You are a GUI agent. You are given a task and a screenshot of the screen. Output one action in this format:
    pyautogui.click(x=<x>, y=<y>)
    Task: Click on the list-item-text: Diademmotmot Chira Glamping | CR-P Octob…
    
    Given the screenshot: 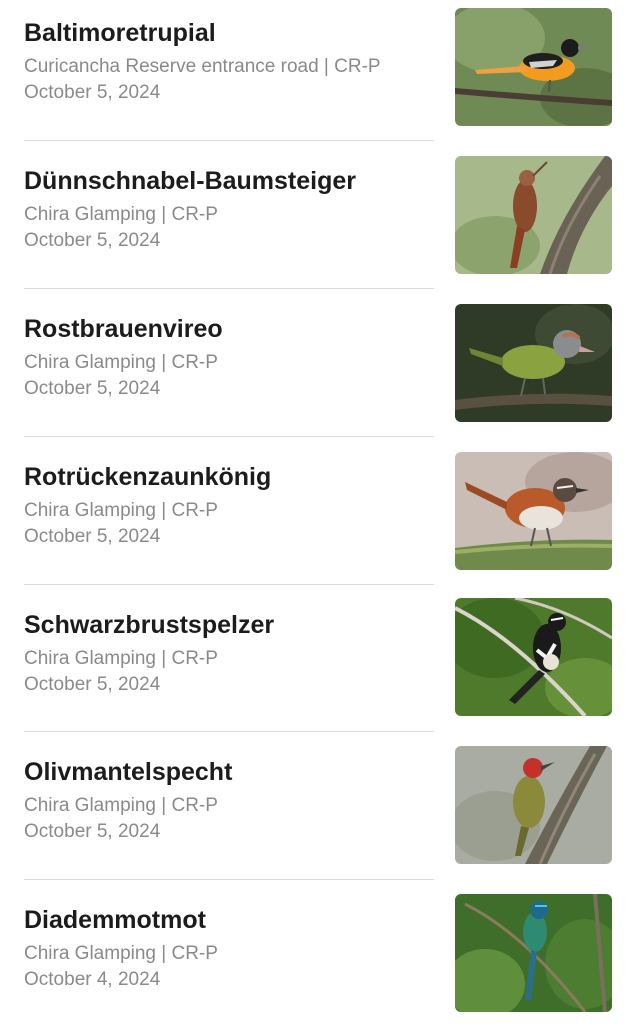 What is the action you would take?
    pyautogui.click(x=229, y=949)
    